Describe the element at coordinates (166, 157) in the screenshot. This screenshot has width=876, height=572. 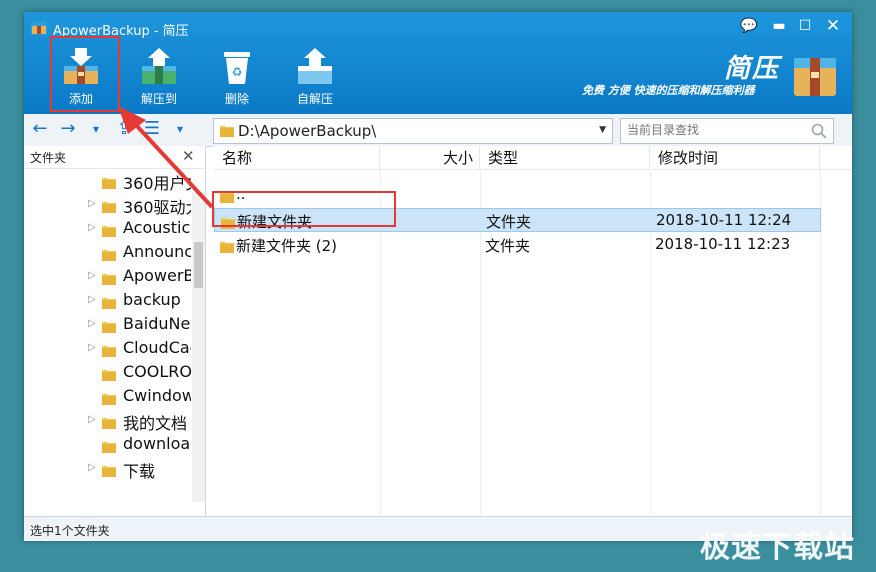
I see `annotation-arrow` at that location.